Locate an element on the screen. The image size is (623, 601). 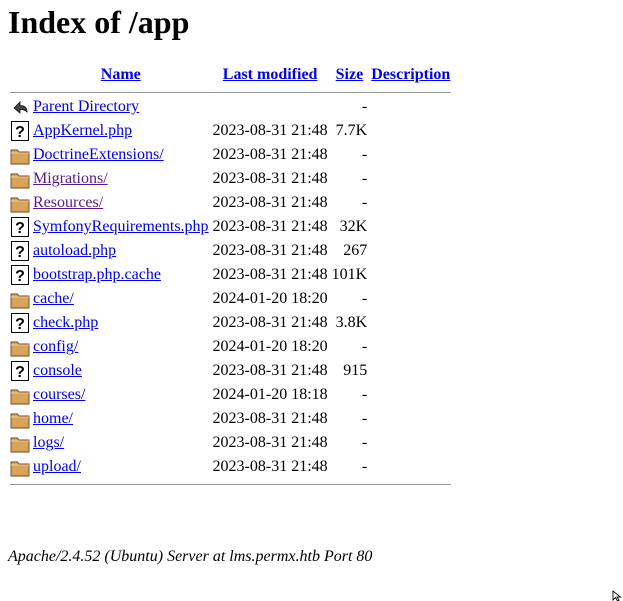
listing-row: ? AppKernel.php 2023-08-31 21:48 7.7K is located at coordinates (230, 131).